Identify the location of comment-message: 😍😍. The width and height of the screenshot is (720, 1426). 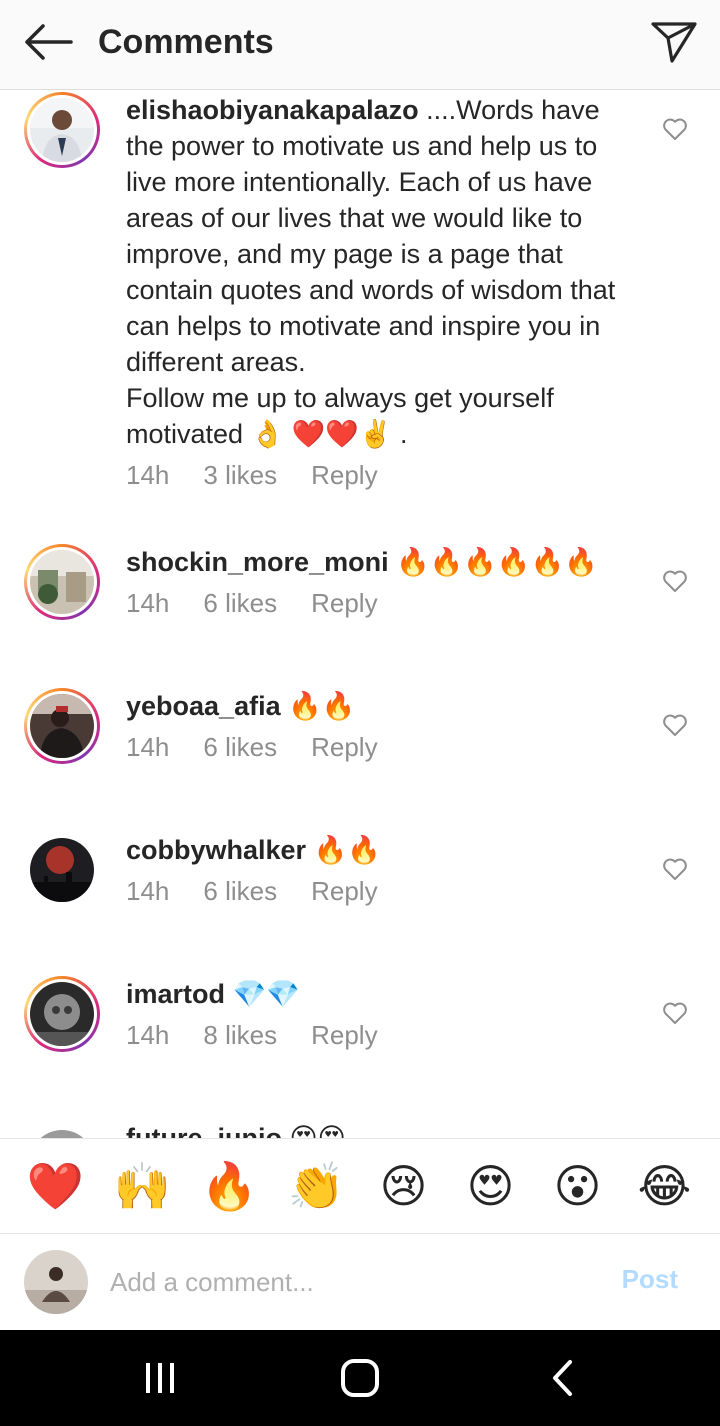
(314, 1130).